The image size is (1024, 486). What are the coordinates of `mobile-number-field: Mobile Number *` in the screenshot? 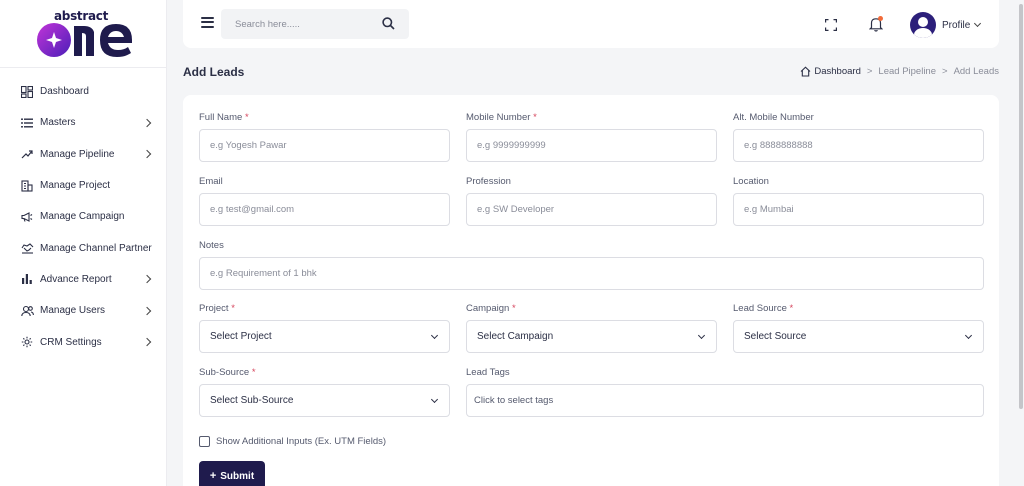 It's located at (591, 137).